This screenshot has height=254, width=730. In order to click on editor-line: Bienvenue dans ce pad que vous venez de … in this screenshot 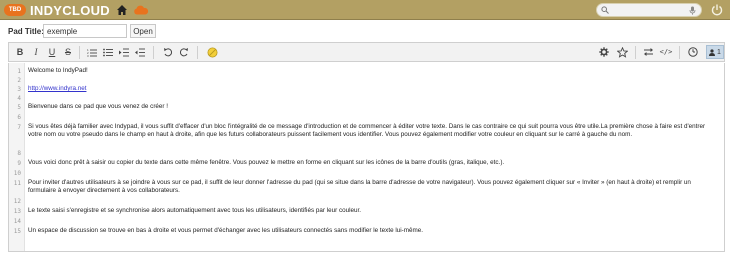, I will do `click(373, 107)`.